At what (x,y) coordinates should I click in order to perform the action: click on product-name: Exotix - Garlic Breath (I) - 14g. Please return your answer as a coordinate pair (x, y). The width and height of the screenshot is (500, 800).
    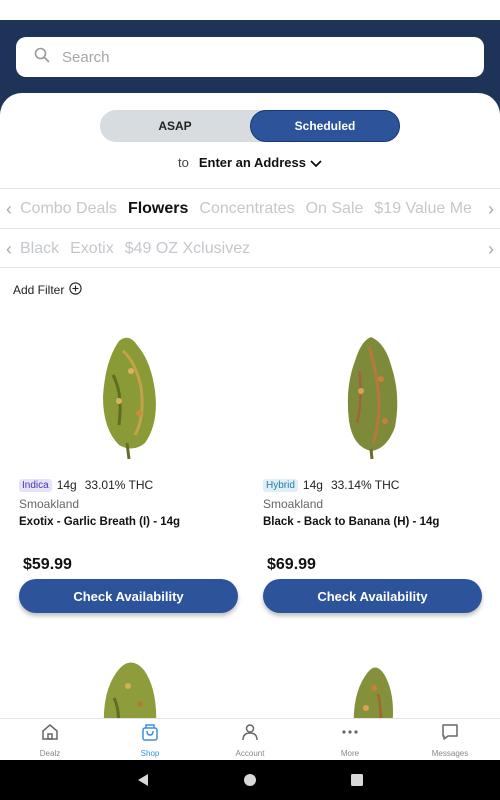
    Looking at the image, I should click on (129, 522).